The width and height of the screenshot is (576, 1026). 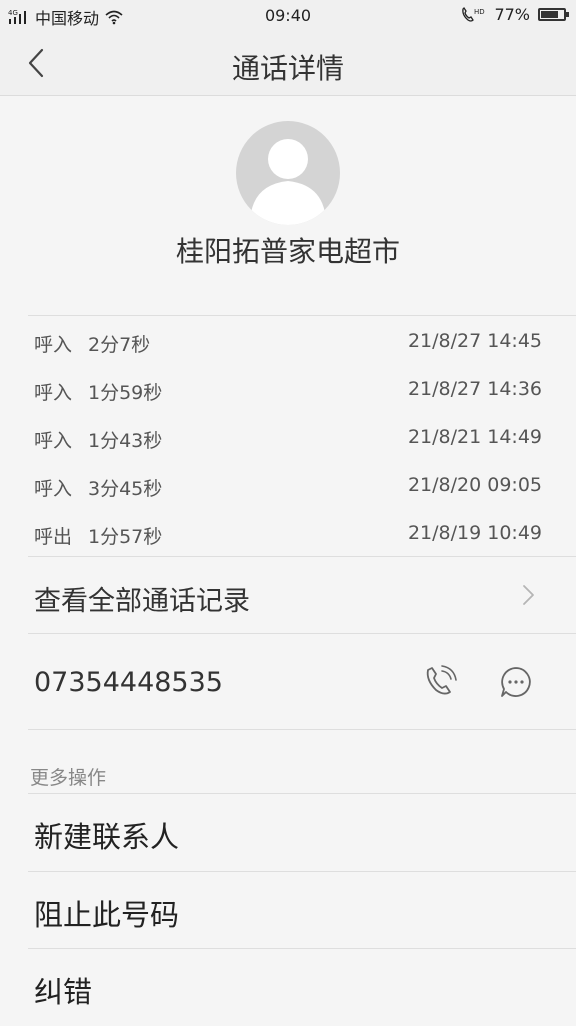 I want to click on phone-number-row: 07354448535, so click(x=288, y=682).